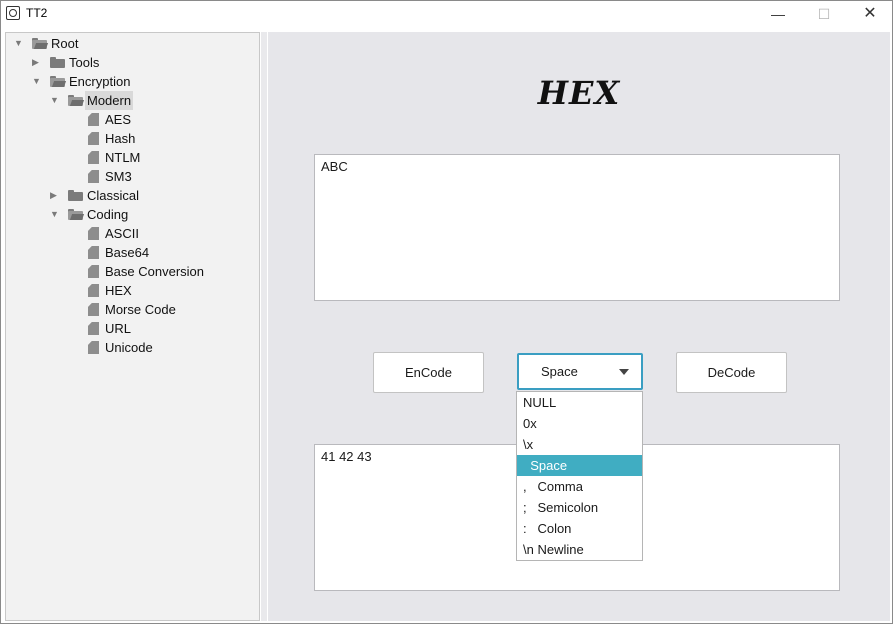  Describe the element at coordinates (580, 371) in the screenshot. I see `separator-select: Space` at that location.